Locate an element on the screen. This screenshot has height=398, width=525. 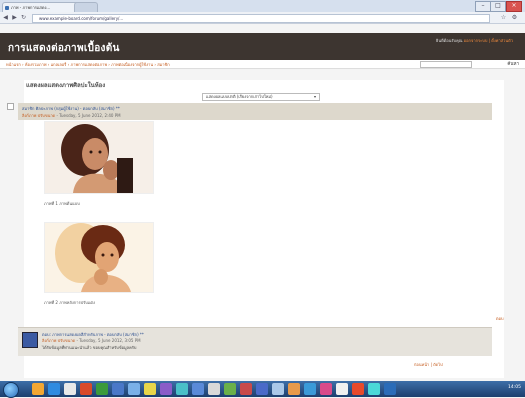
start-button is located at coordinates (11, 390).